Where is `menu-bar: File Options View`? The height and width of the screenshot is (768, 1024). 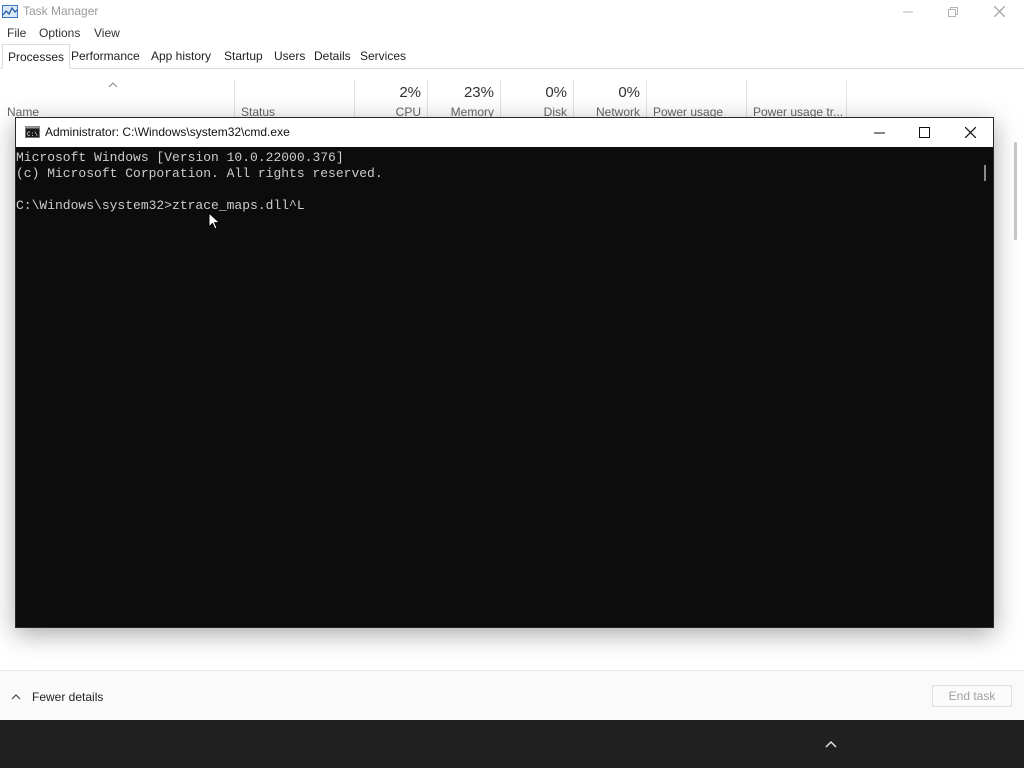
menu-bar: File Options View is located at coordinates (512, 33).